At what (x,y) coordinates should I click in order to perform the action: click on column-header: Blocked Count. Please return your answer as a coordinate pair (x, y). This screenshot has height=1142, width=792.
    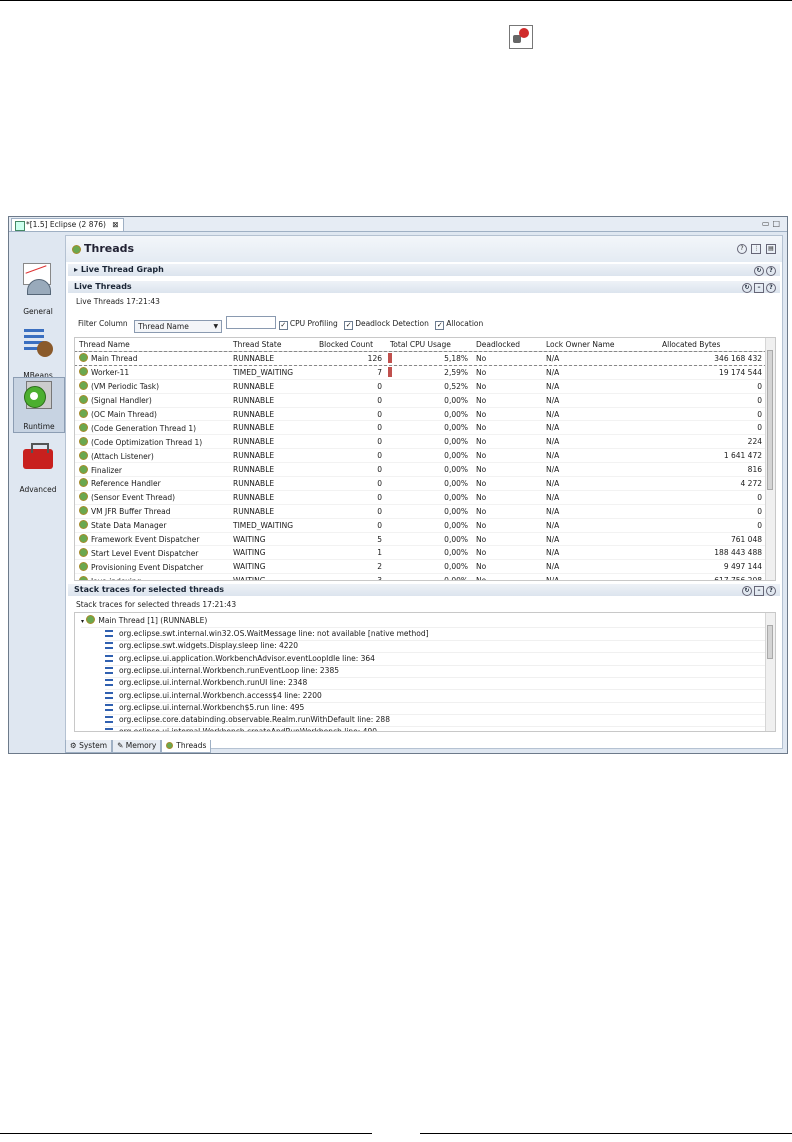
    Looking at the image, I should click on (350, 345).